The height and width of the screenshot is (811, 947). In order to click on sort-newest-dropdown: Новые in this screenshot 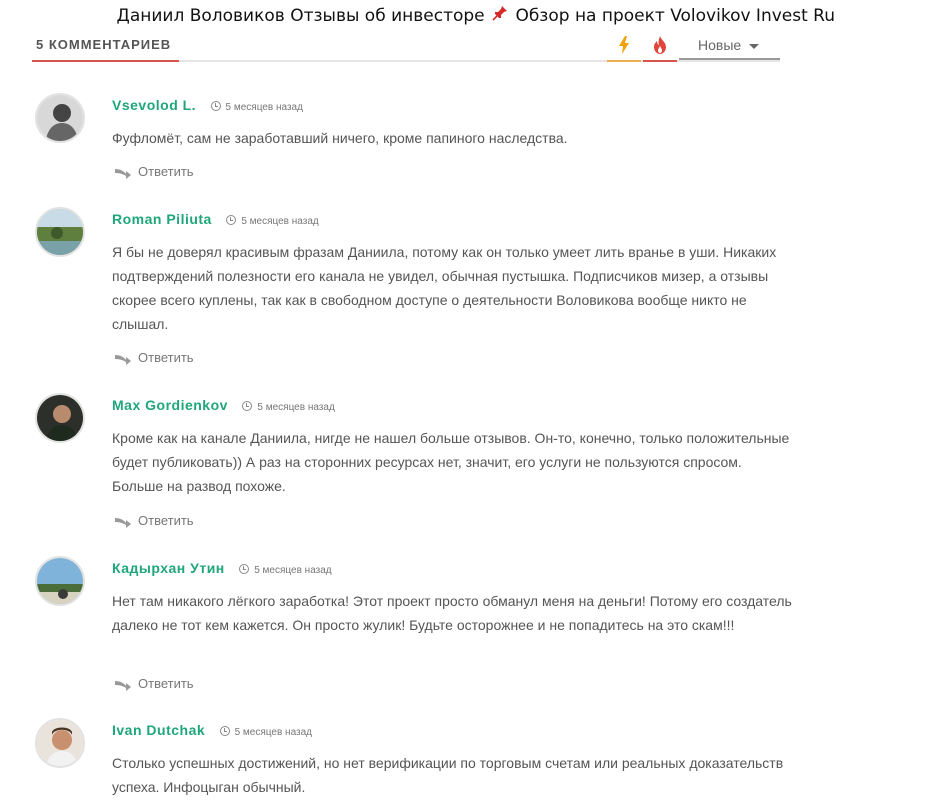, I will do `click(729, 46)`.